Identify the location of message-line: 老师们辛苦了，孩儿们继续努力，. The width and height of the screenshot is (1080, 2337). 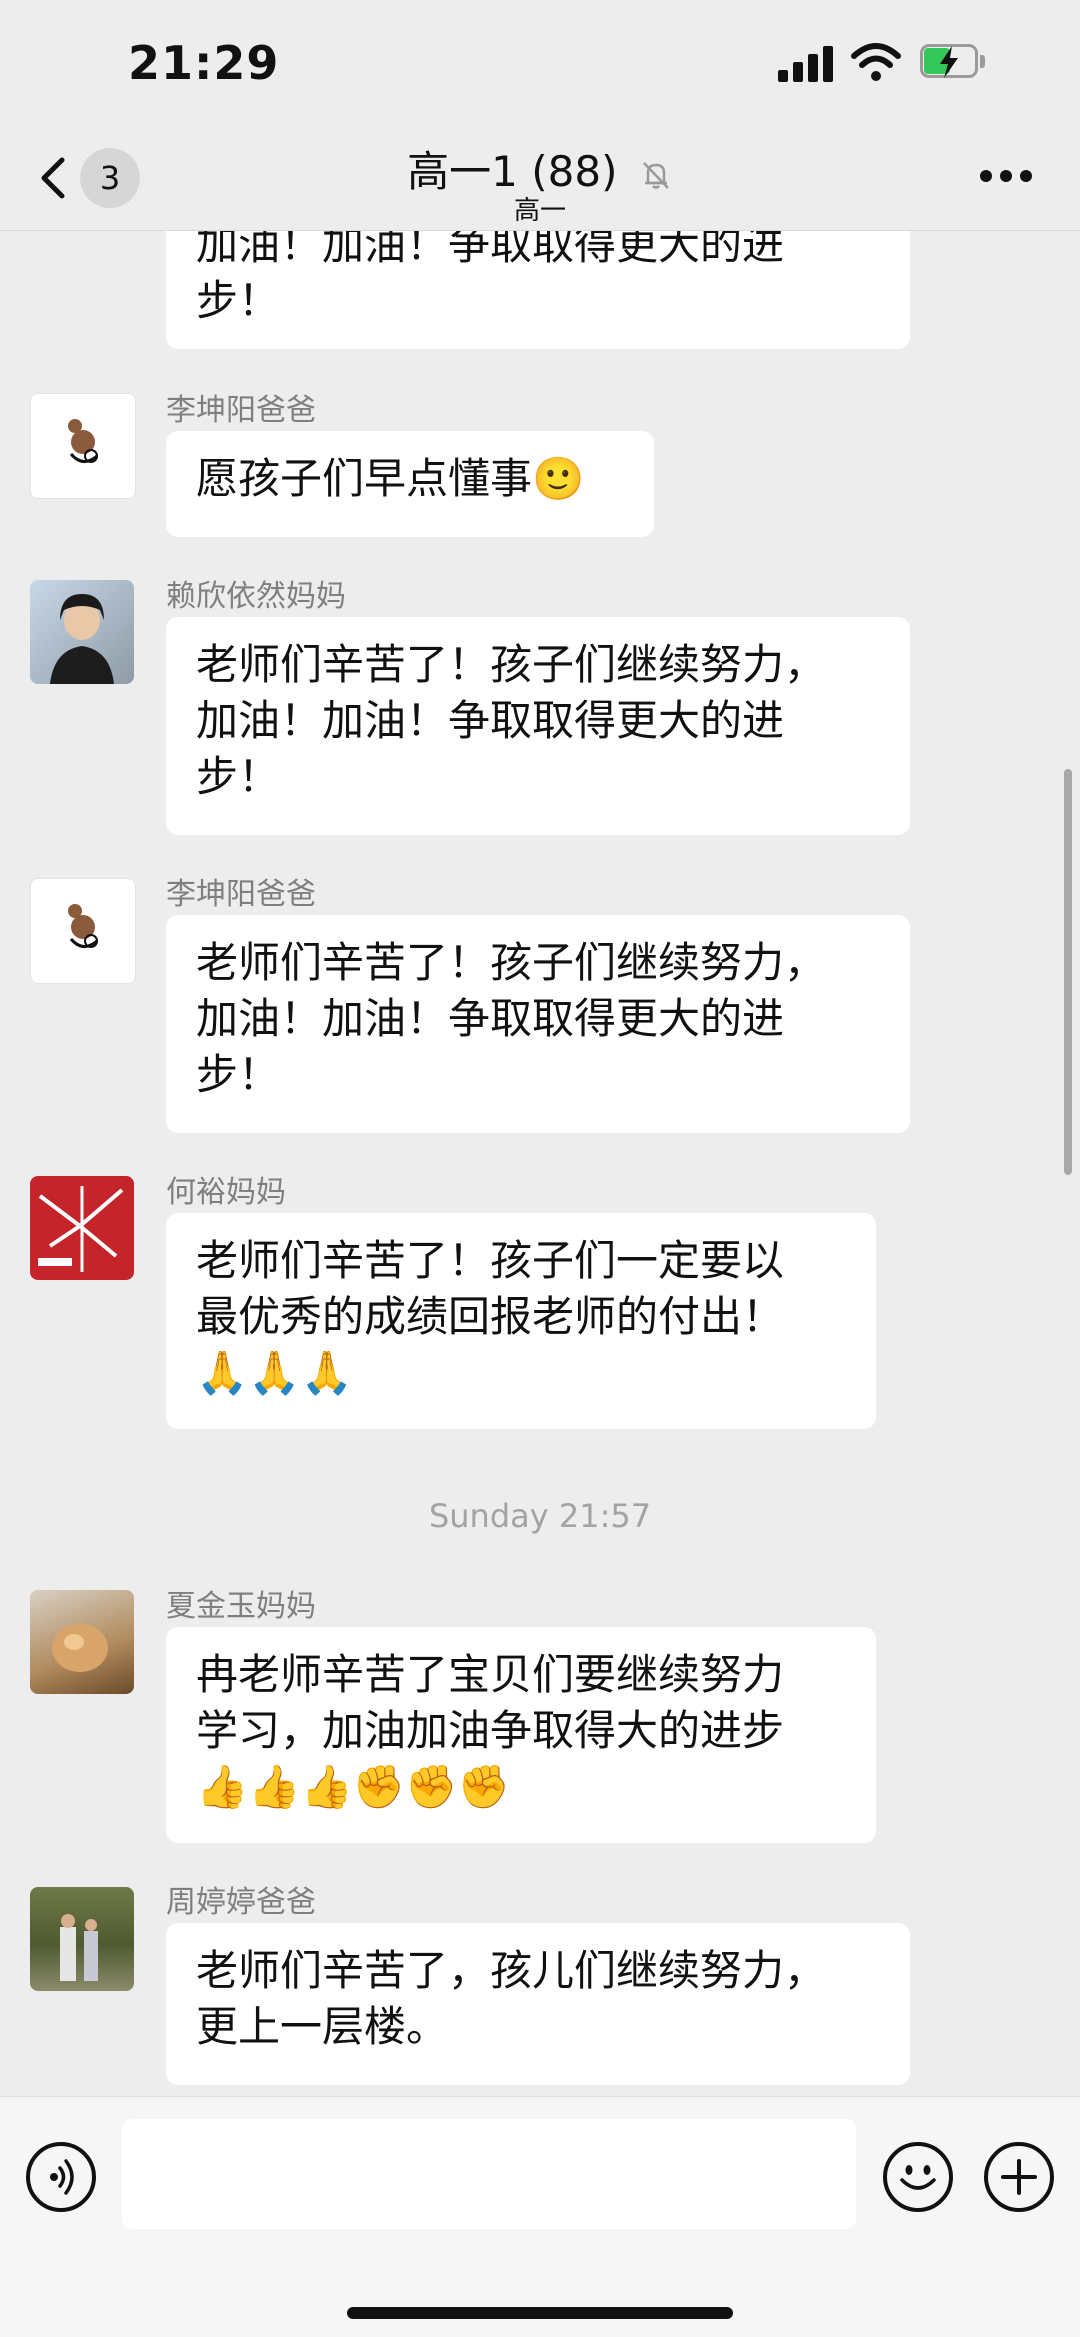
(511, 1970).